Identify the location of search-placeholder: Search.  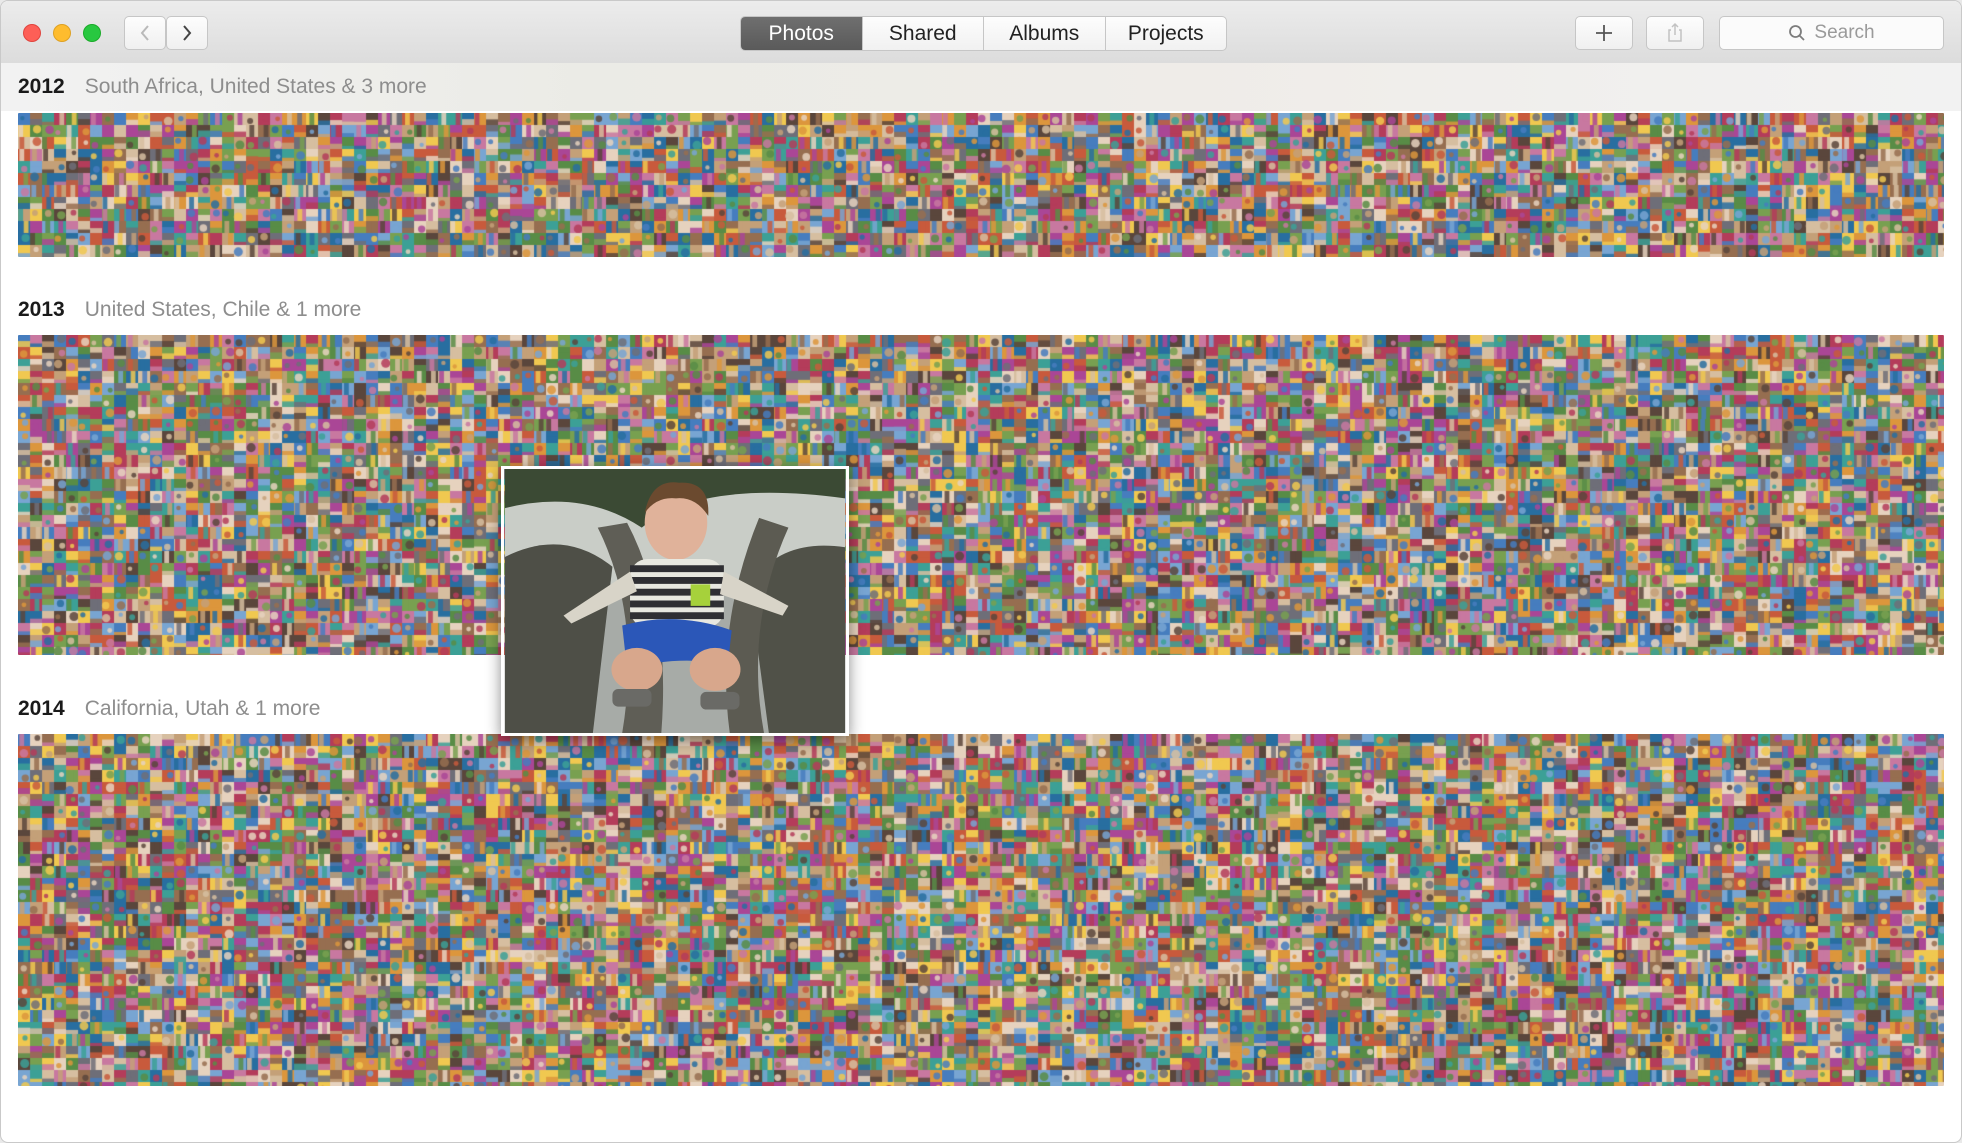
(1844, 32).